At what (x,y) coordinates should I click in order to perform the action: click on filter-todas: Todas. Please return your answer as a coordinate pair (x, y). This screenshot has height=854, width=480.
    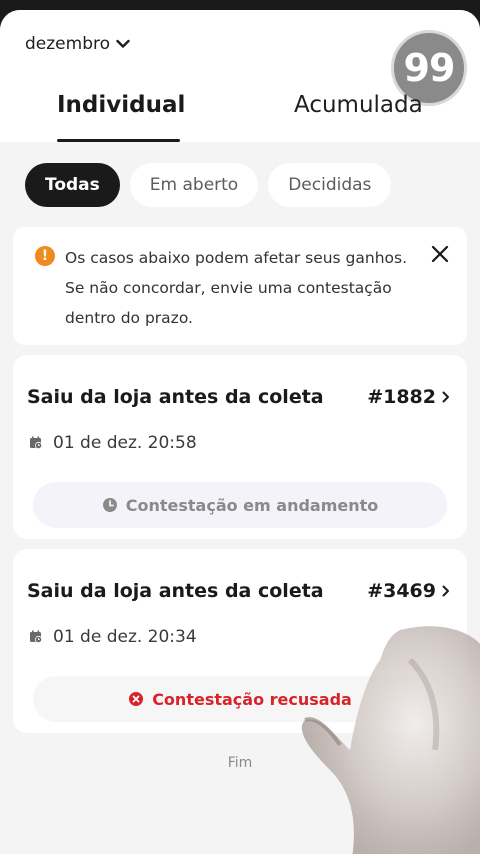
    Looking at the image, I should click on (72, 185).